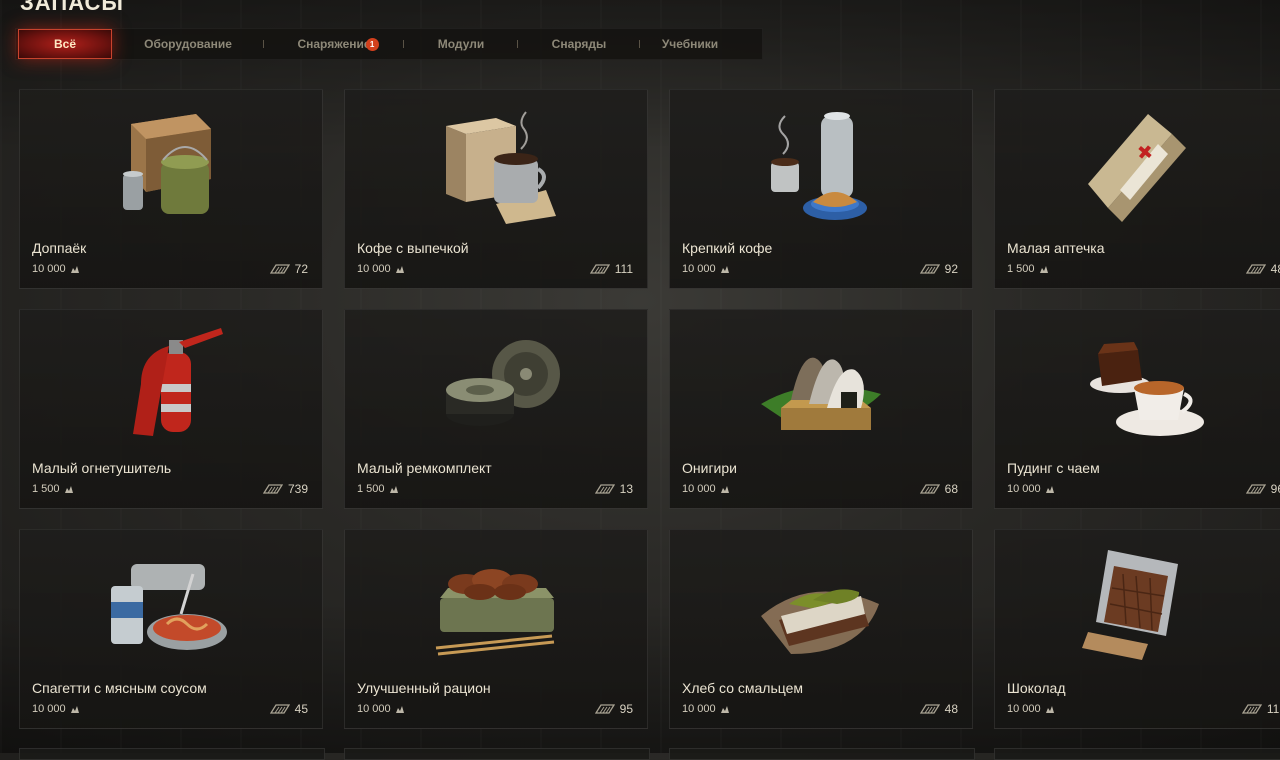  I want to click on item-count: 95, so click(614, 709).